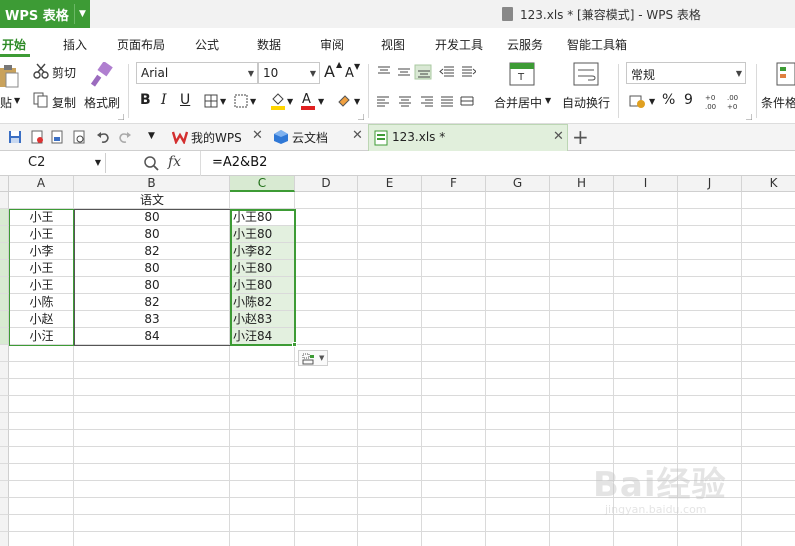 The image size is (795, 546). I want to click on conditional-format-icon, so click(785, 74).